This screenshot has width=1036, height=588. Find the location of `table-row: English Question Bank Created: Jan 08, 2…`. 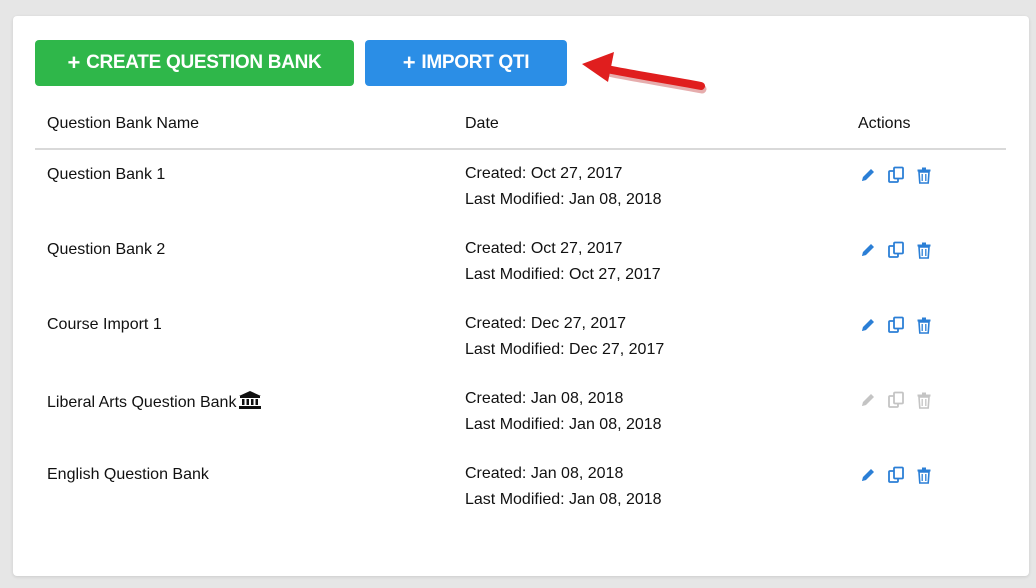

table-row: English Question Bank Created: Jan 08, 2… is located at coordinates (521, 503).